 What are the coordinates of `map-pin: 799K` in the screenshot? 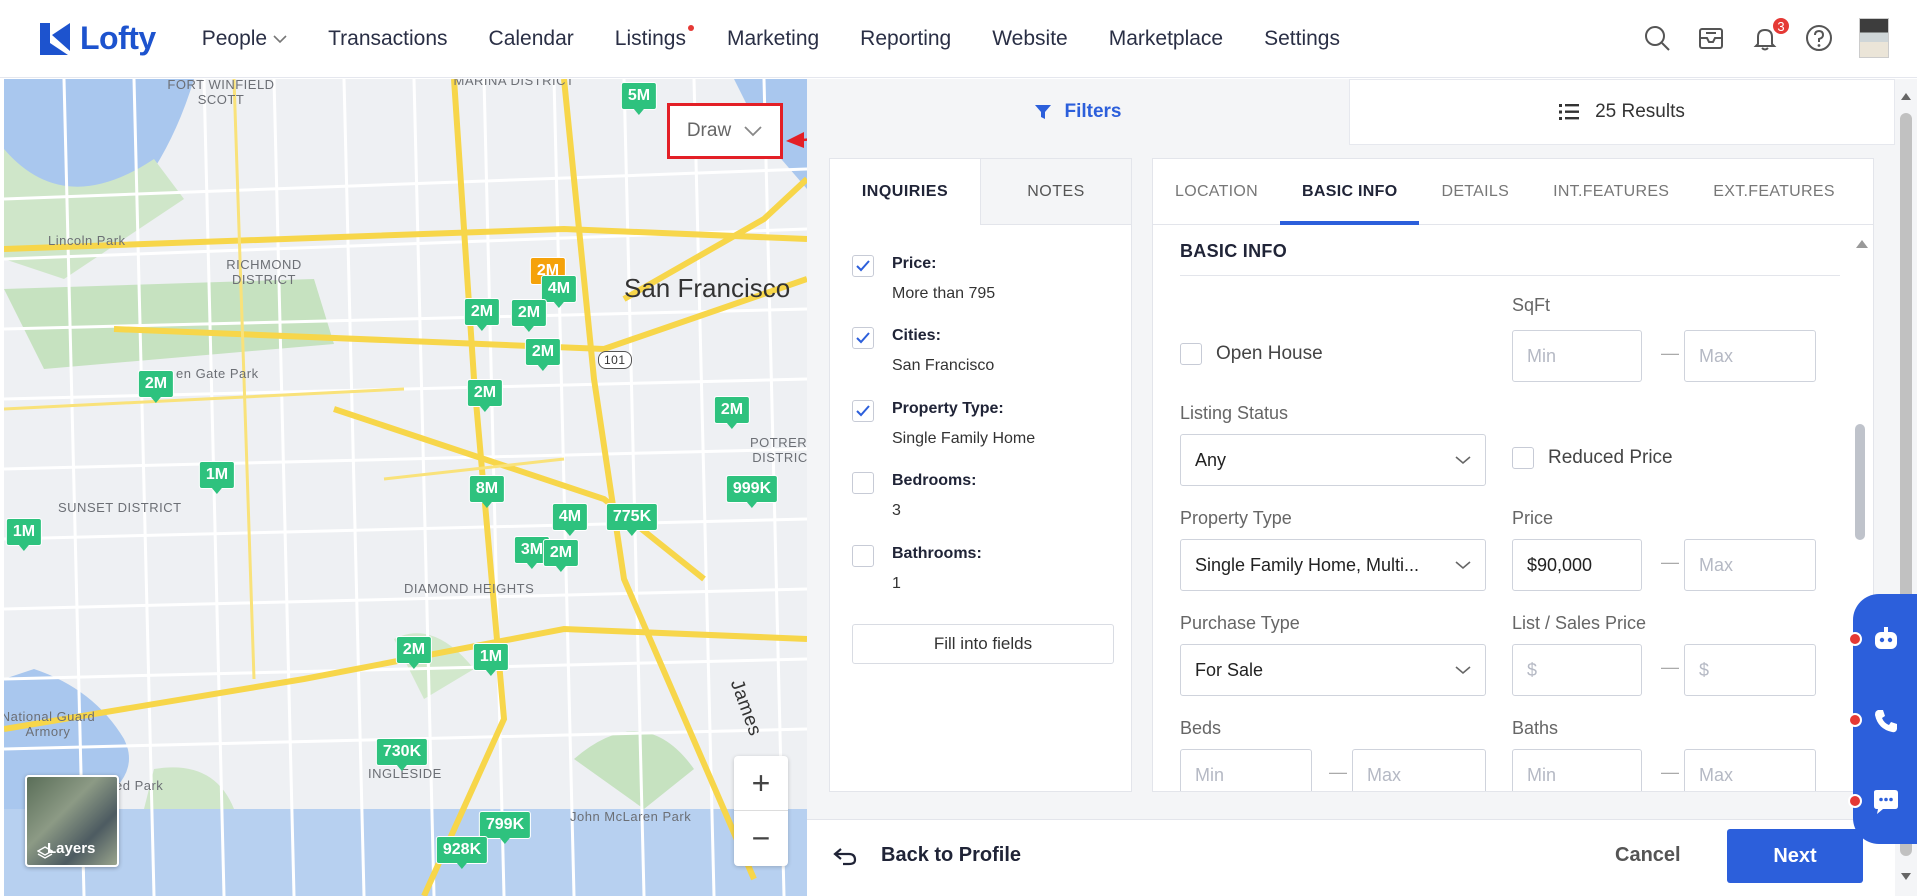 It's located at (505, 827).